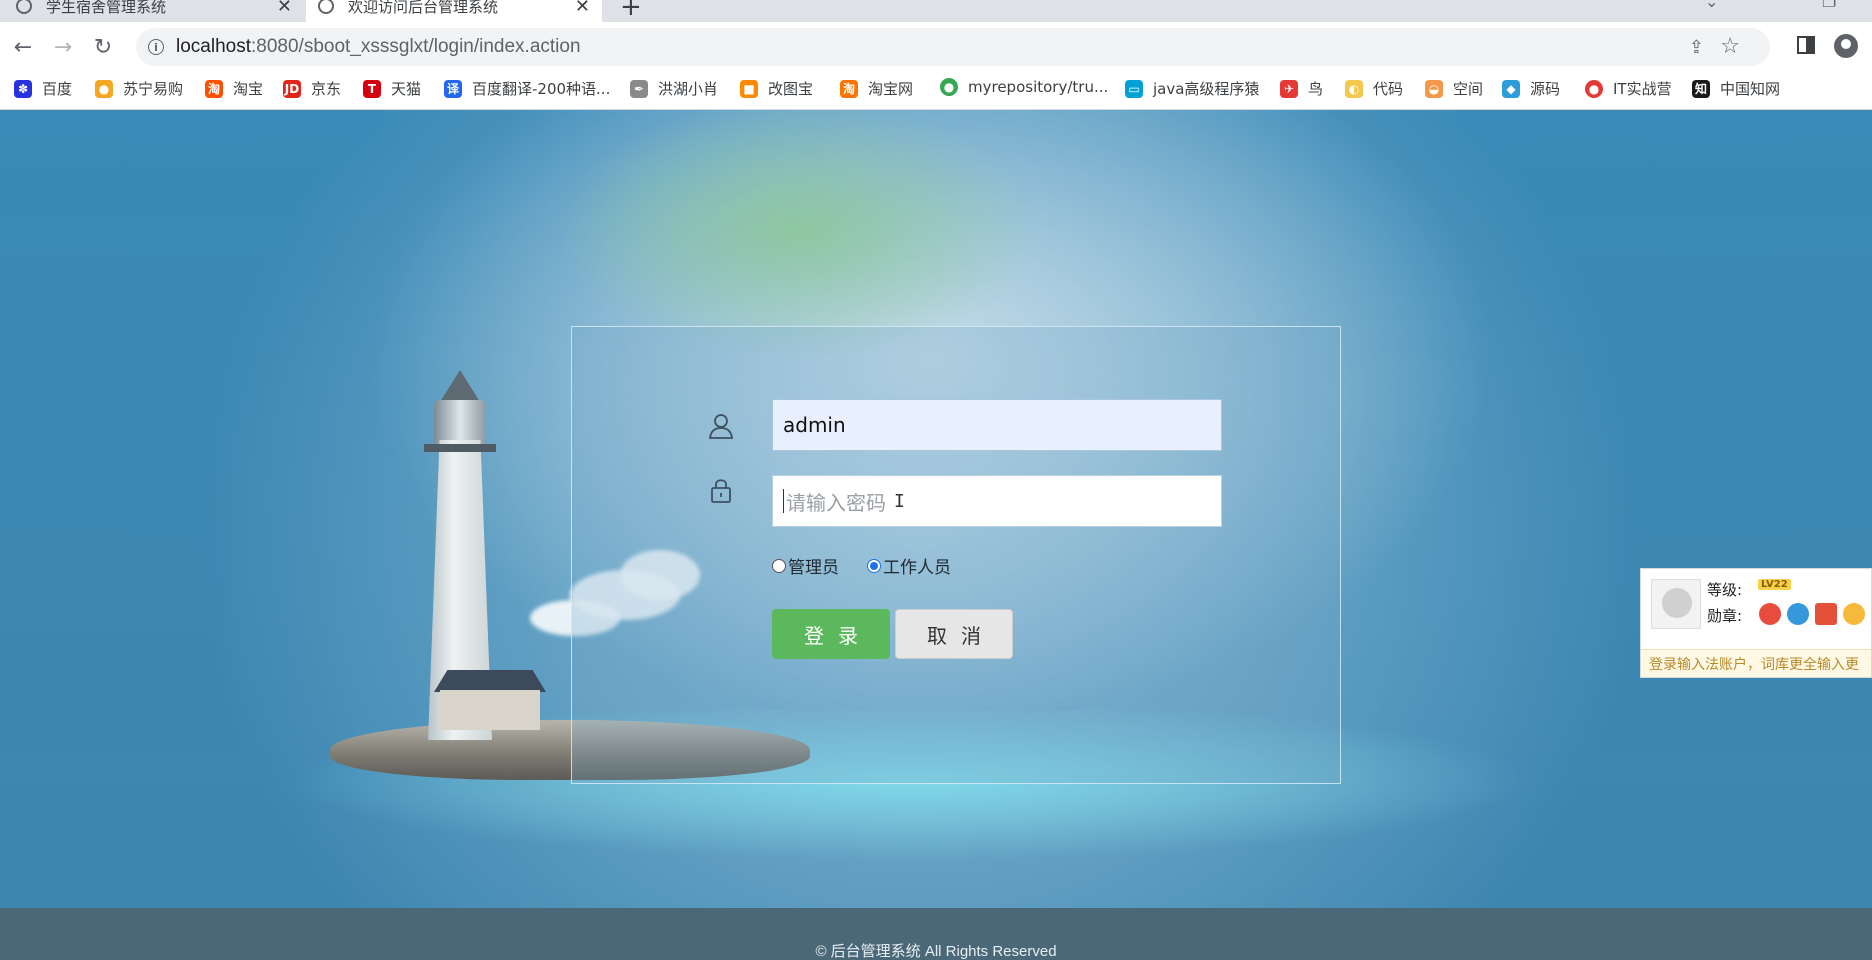 The image size is (1872, 960). What do you see at coordinates (749, 88) in the screenshot?
I see `gaitubao-icon: ■` at bounding box center [749, 88].